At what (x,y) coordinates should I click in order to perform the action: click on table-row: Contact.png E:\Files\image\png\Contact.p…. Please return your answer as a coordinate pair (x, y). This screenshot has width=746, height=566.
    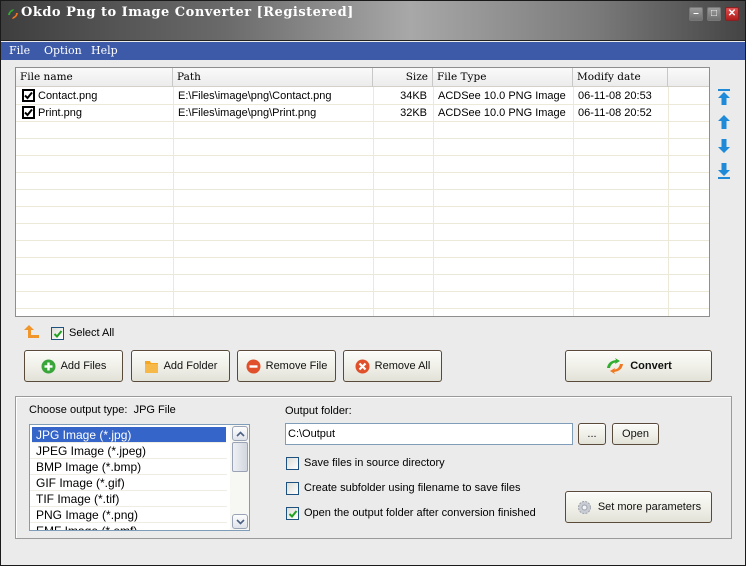
    Looking at the image, I should click on (362, 96).